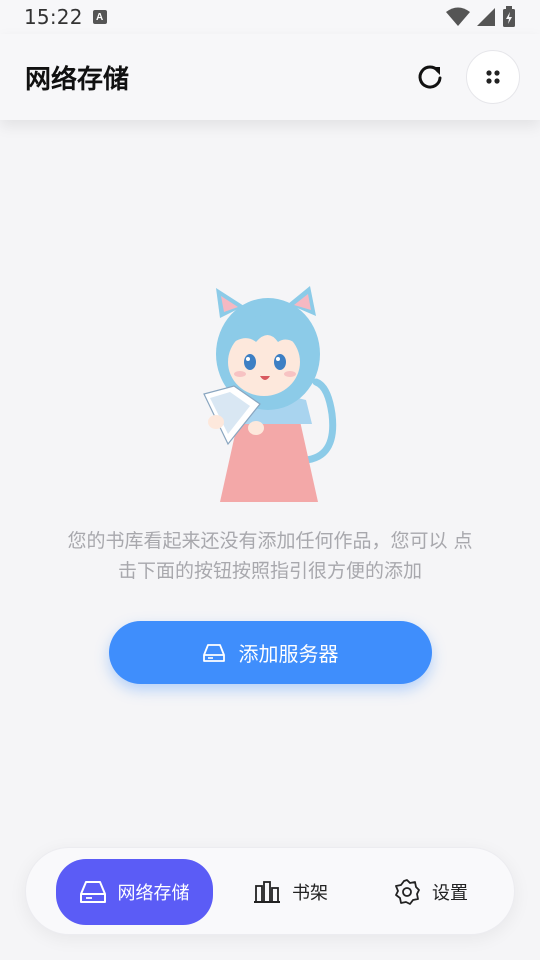  I want to click on status-right, so click(481, 17).